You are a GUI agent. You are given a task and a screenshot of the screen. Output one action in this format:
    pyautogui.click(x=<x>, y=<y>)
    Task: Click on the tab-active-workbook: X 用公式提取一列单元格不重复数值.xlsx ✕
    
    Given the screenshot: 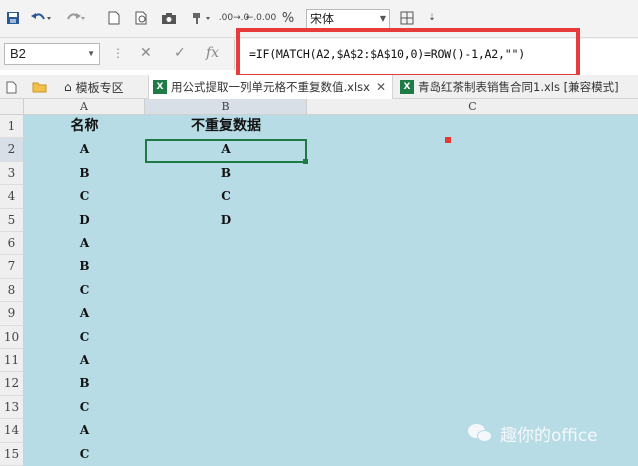 What is the action you would take?
    pyautogui.click(x=270, y=87)
    